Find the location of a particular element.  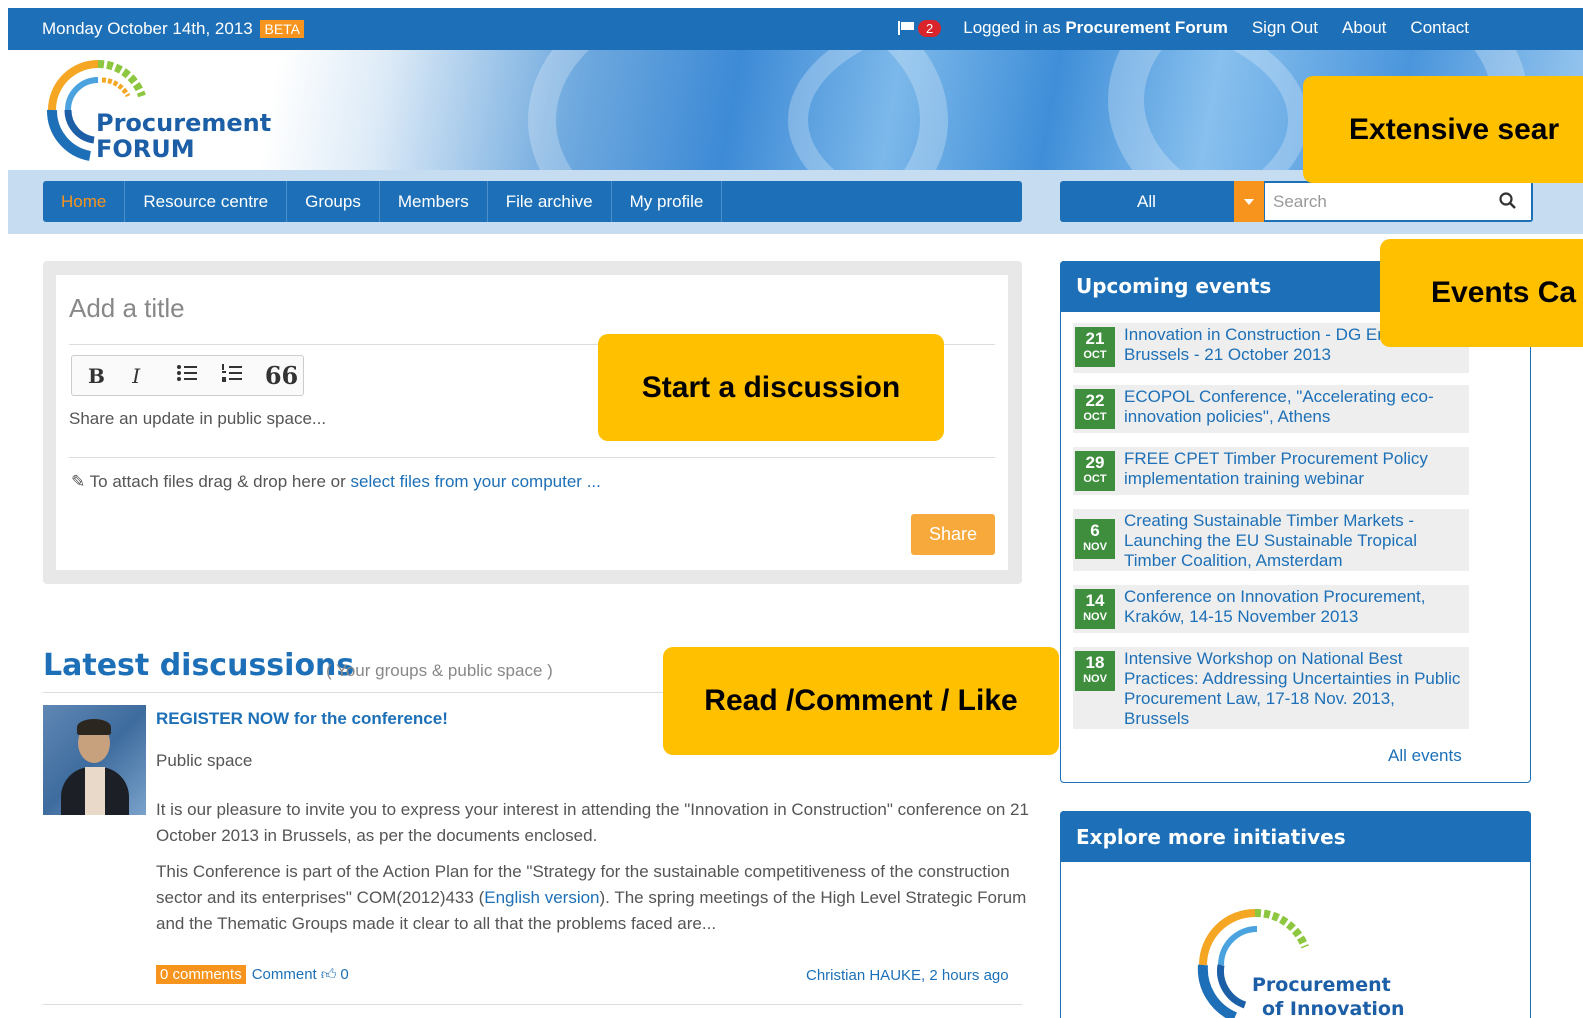

search-icon is located at coordinates (1508, 201).